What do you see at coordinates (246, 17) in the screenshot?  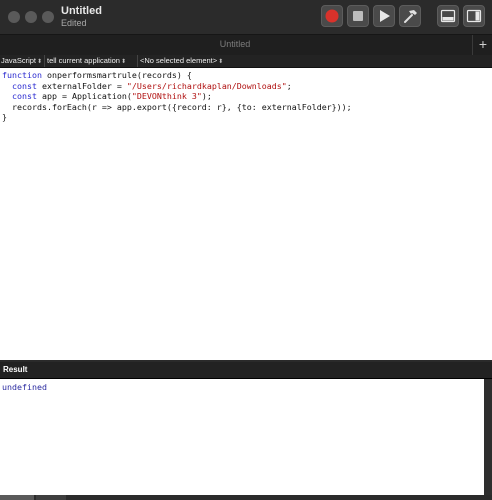 I see `window-titlebar: Untitled Edited` at bounding box center [246, 17].